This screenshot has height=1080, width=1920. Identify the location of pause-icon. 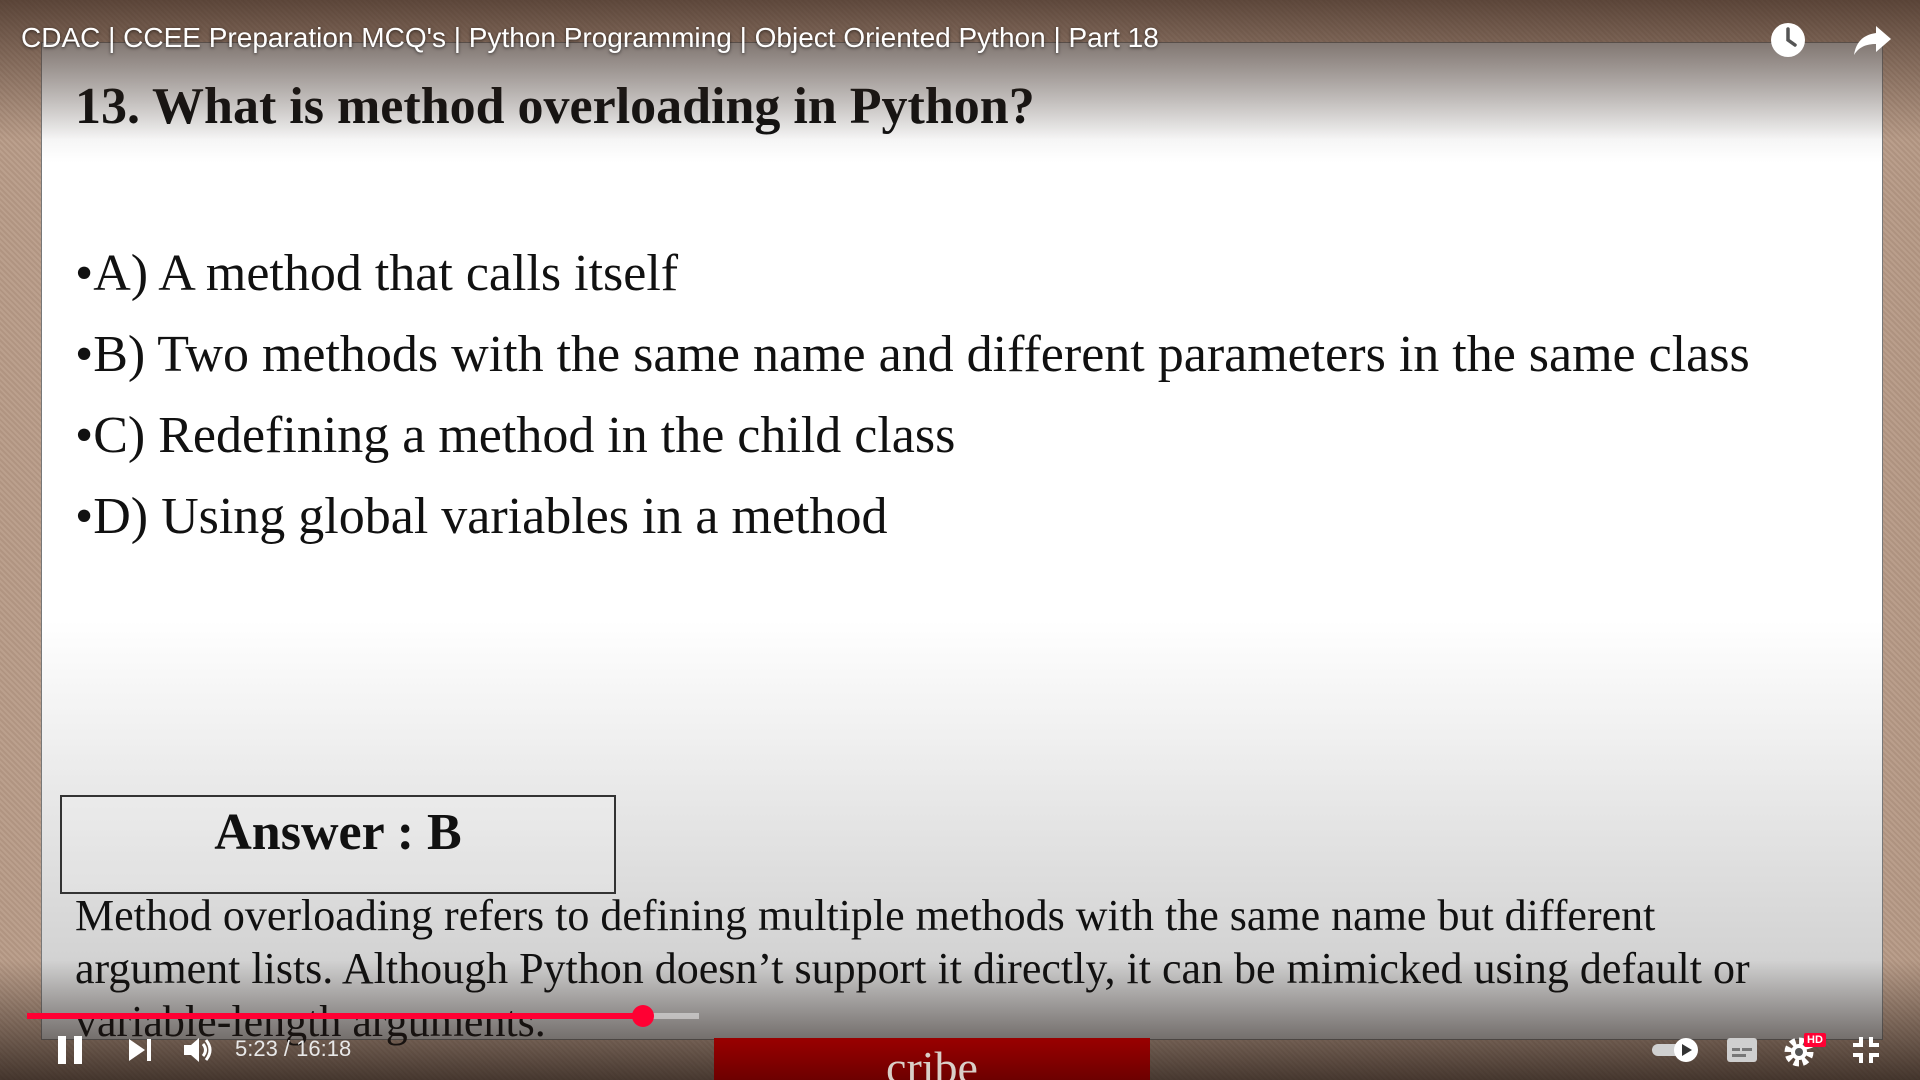
(70, 1052).